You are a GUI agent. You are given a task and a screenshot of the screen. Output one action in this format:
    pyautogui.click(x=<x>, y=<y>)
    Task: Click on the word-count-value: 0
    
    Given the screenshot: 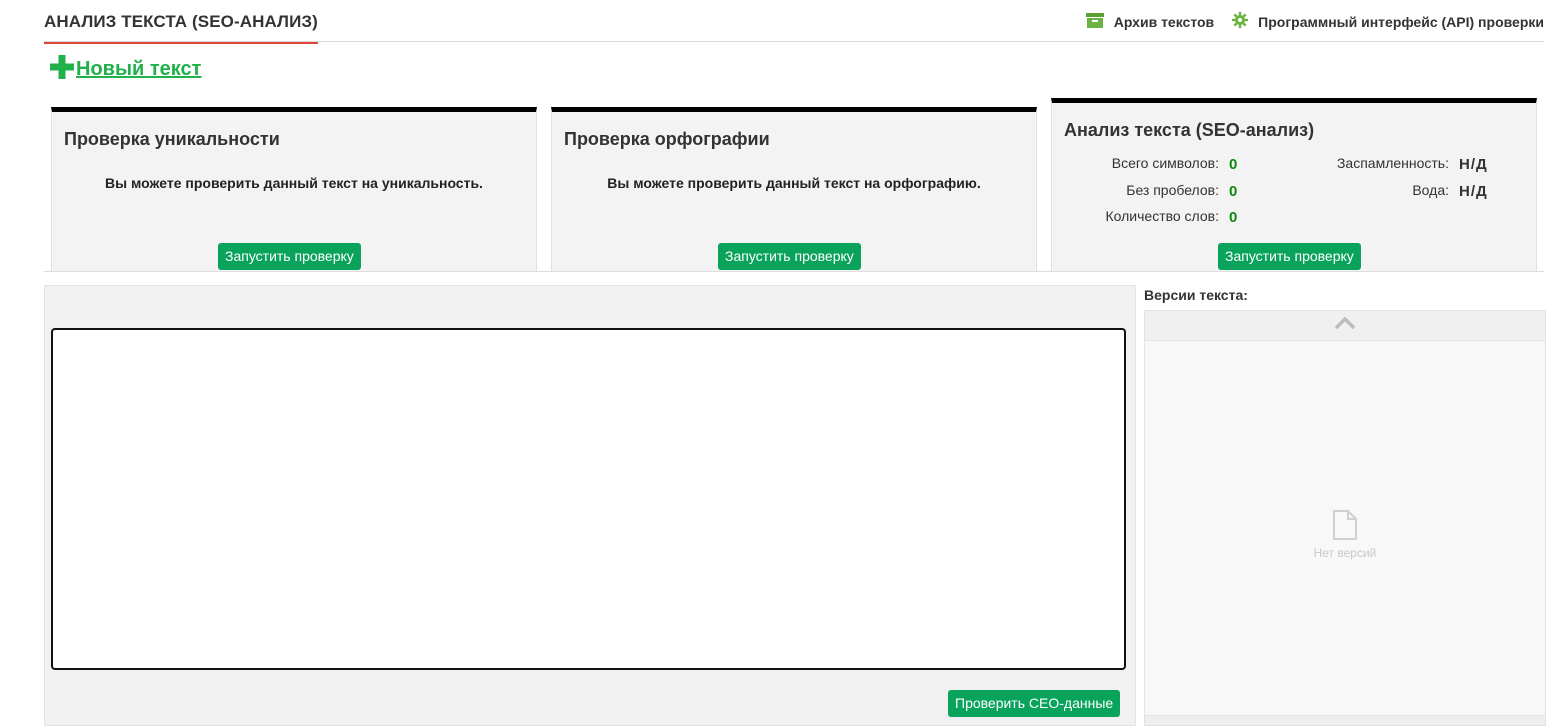 What is the action you would take?
    pyautogui.click(x=1233, y=217)
    